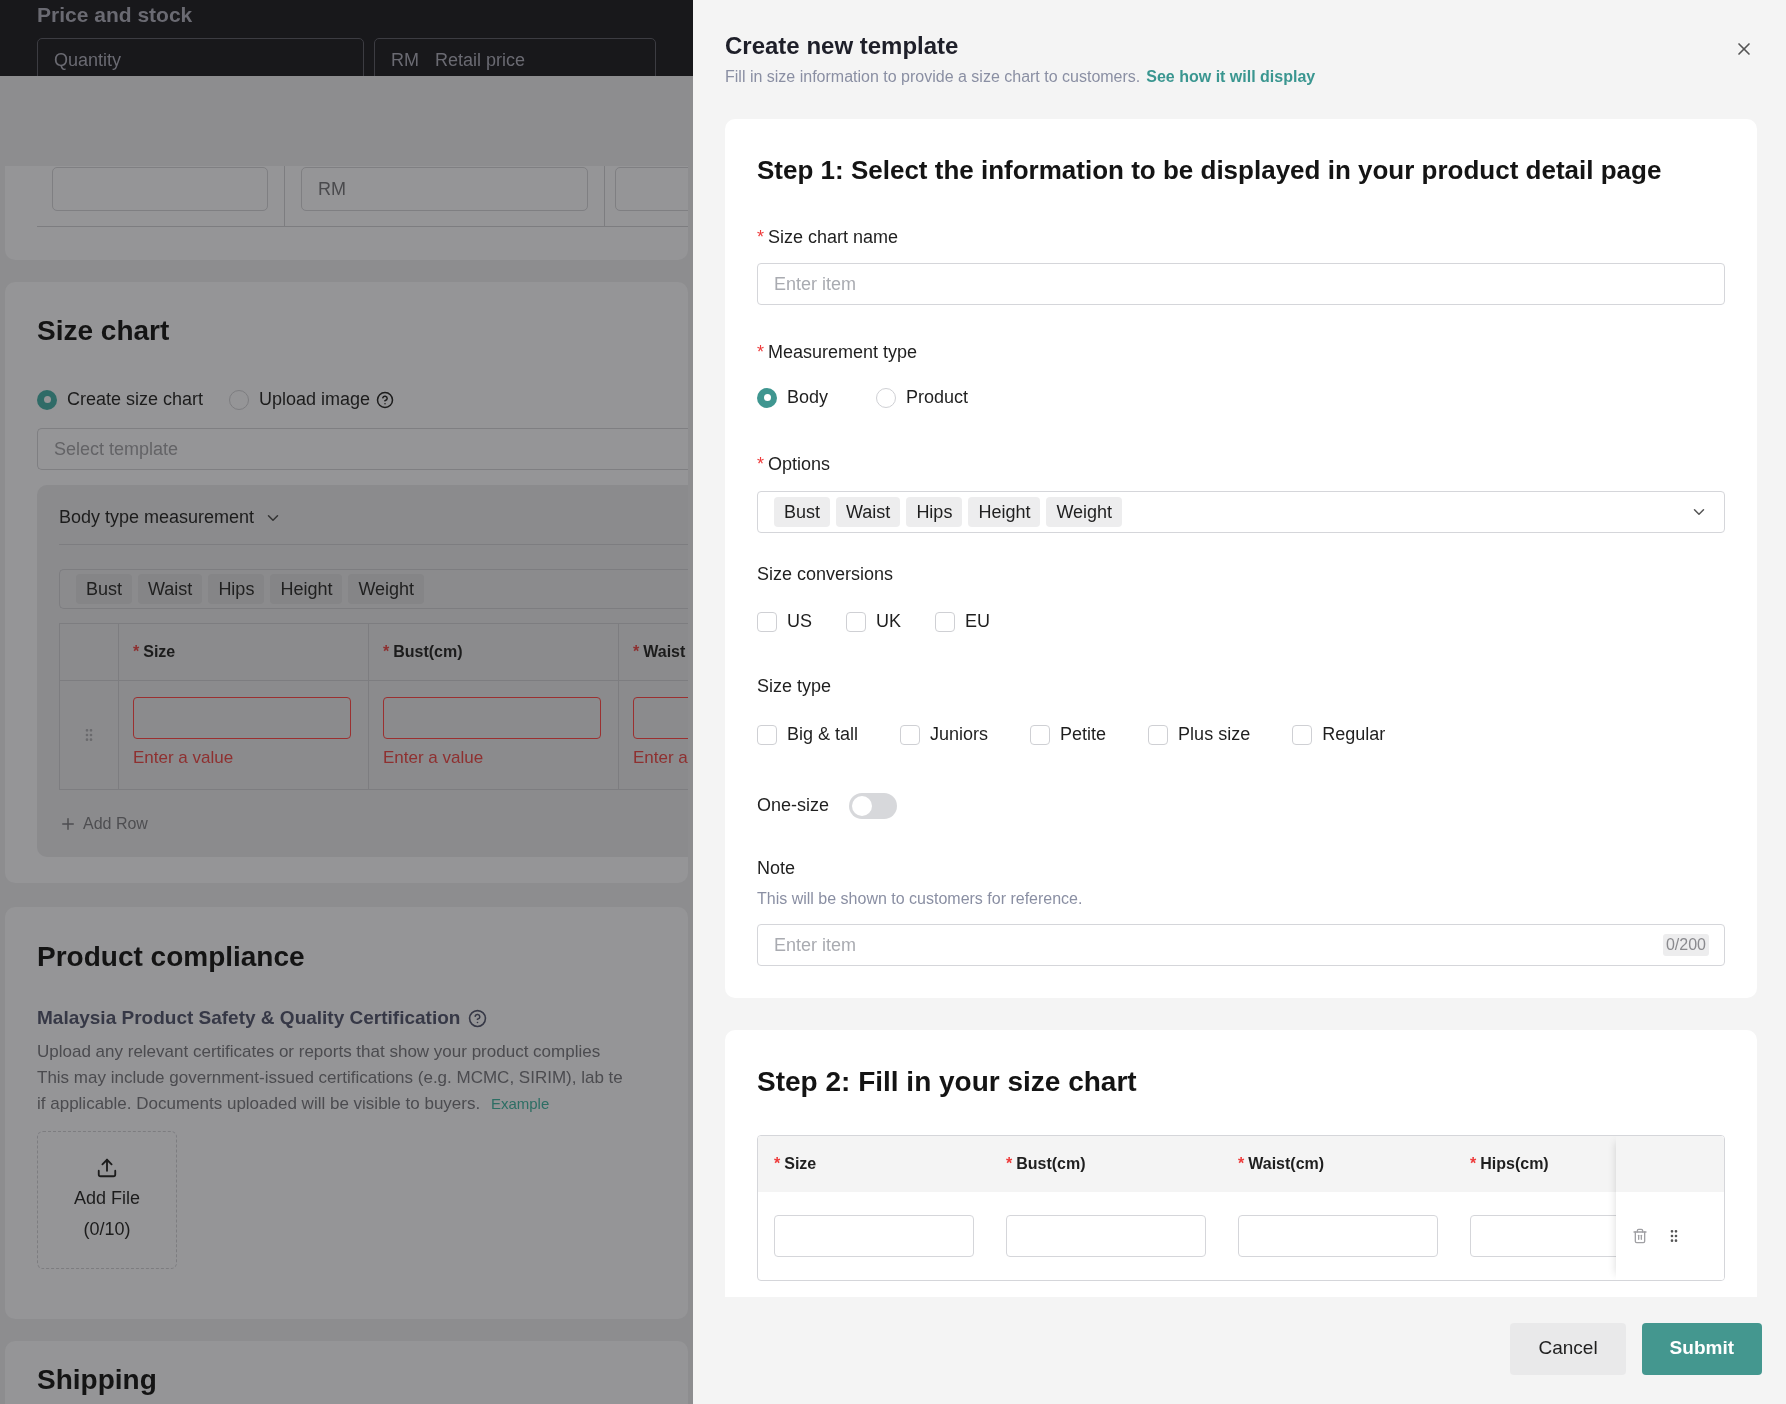  I want to click on add-file-button: Add File (0/10), so click(107, 1199).